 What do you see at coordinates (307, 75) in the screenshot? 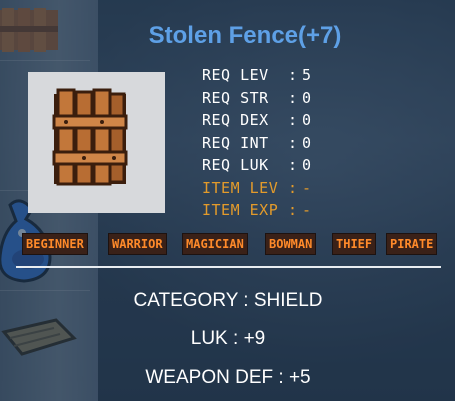
I see `stat-value: 5` at bounding box center [307, 75].